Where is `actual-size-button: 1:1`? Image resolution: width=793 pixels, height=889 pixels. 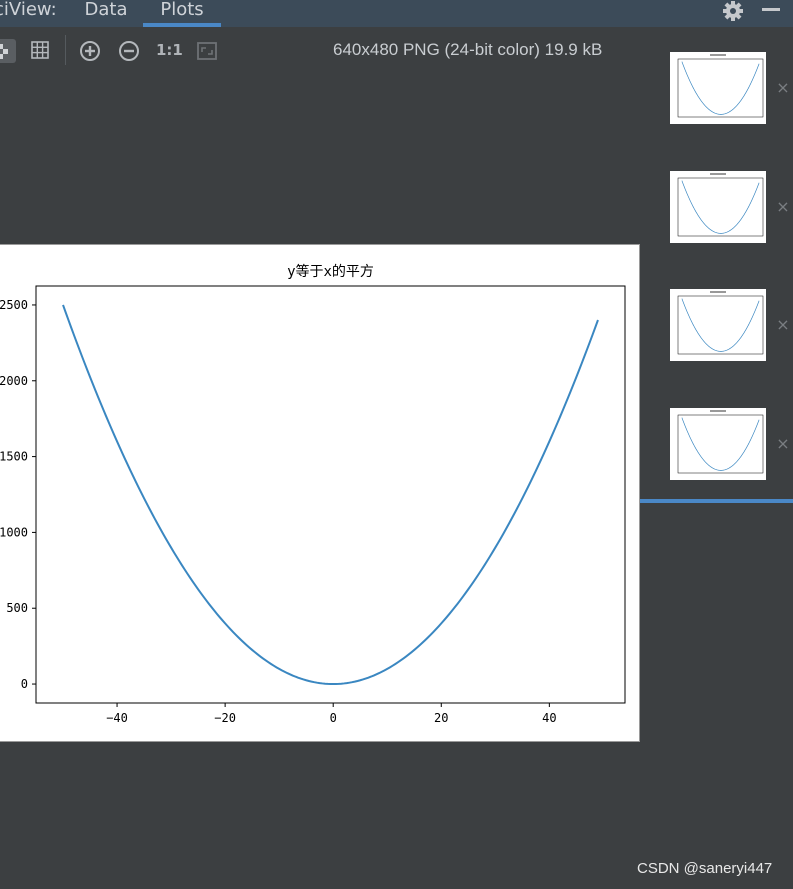 actual-size-button: 1:1 is located at coordinates (169, 50).